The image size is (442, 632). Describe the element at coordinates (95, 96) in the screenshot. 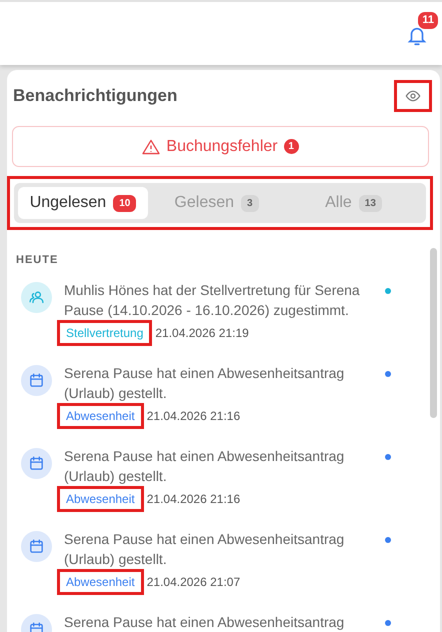

I see `panel-title: Benachrichtigungen` at that location.